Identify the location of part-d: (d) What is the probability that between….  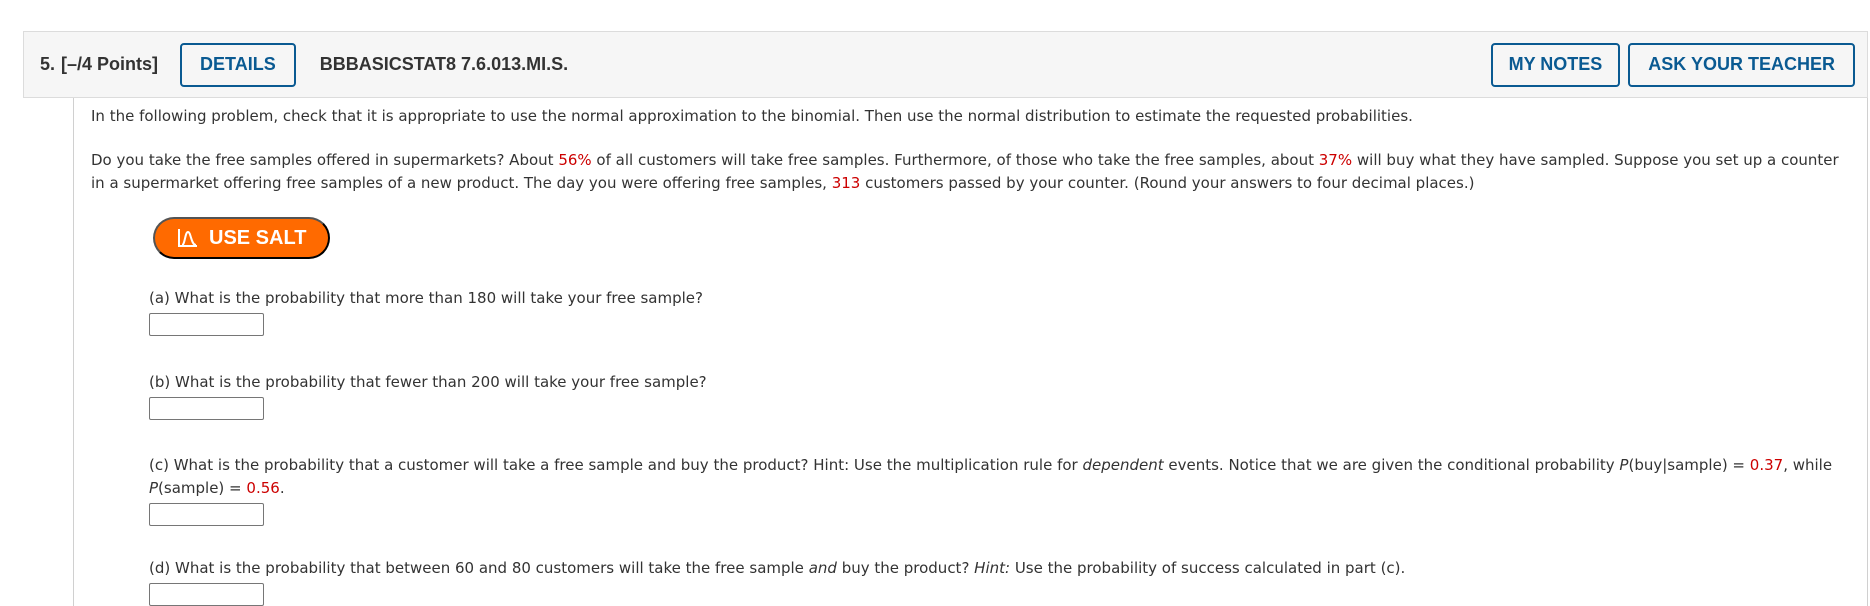
(969, 581).